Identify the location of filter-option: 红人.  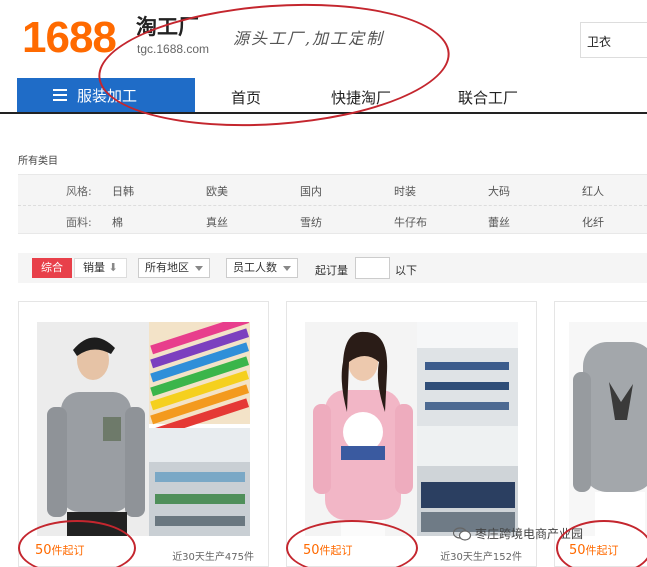
(593, 191).